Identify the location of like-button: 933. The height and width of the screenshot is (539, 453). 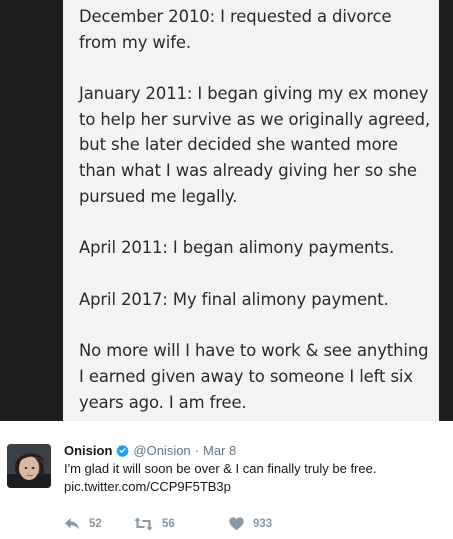
(269, 524).